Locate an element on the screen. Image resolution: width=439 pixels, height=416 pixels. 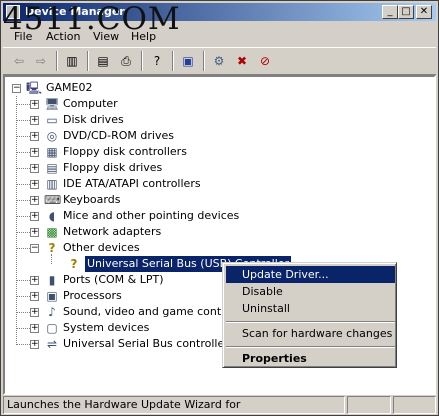
back-arrow-icon: ⇦ is located at coordinates (19, 61).